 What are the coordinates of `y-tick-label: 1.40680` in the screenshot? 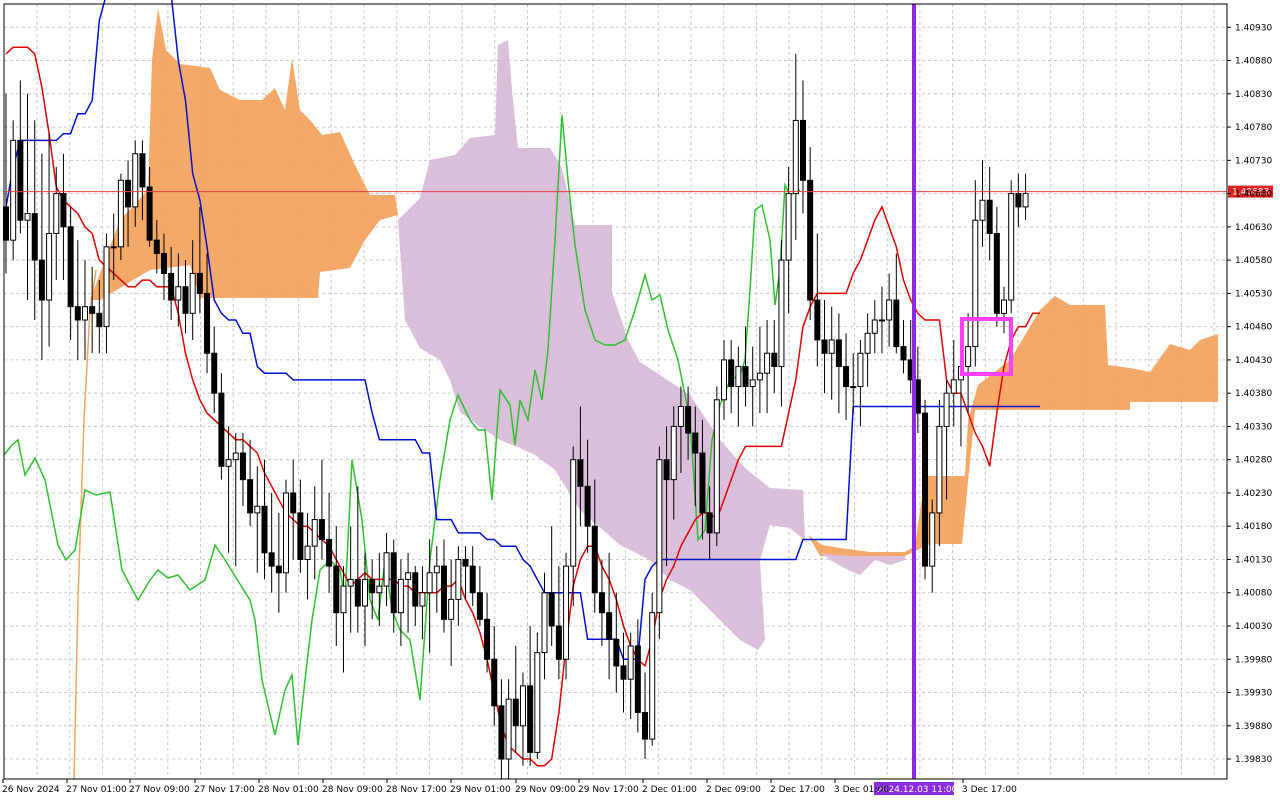 It's located at (1253, 195).